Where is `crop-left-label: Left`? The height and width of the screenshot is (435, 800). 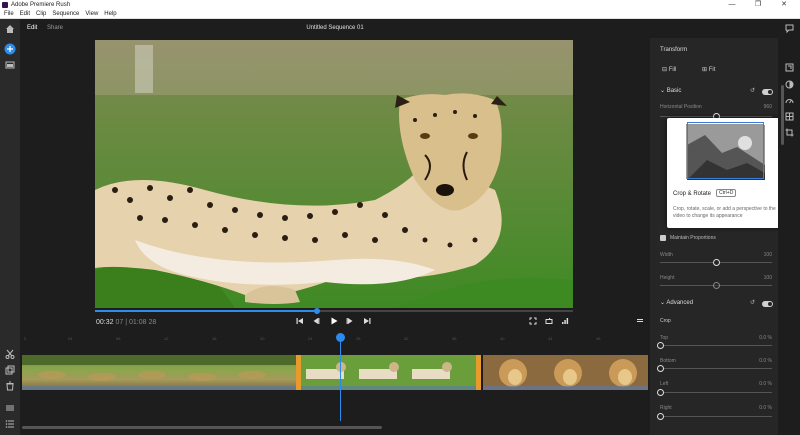
crop-left-label: Left is located at coordinates (664, 384).